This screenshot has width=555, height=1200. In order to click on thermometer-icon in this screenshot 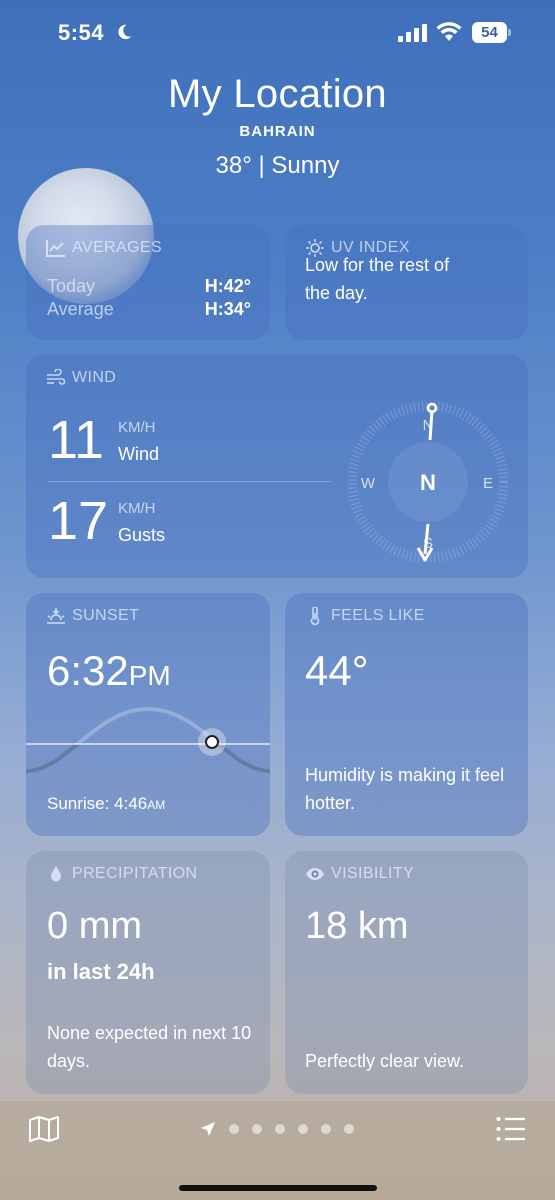, I will do `click(315, 616)`.